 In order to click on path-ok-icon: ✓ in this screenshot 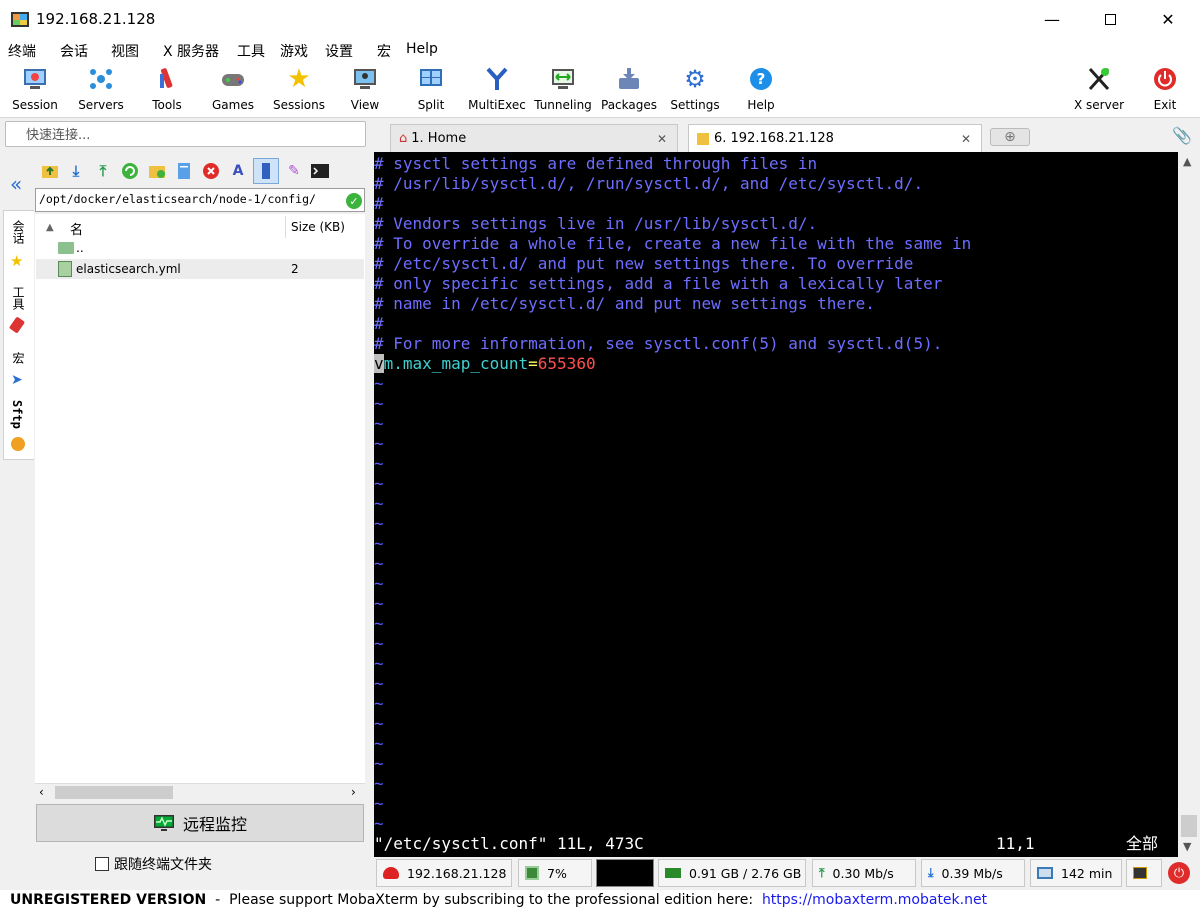, I will do `click(354, 201)`.